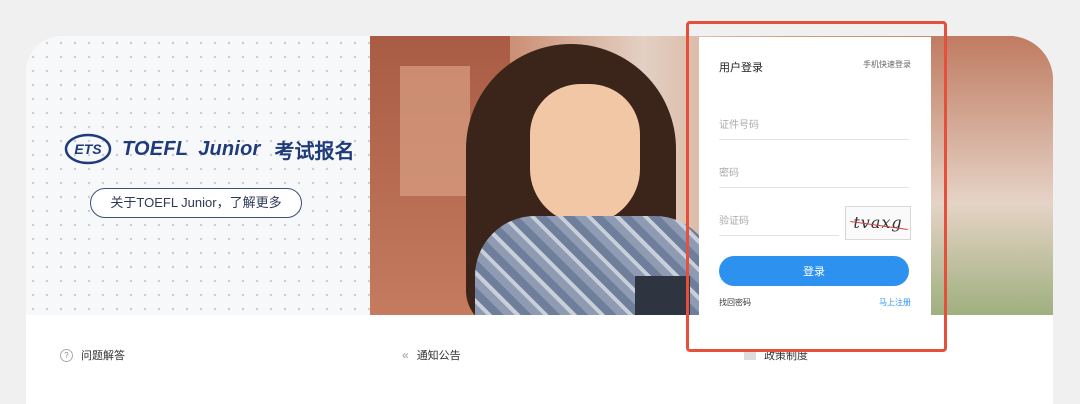 Image resolution: width=1080 pixels, height=404 pixels. I want to click on junior-text: Junior, so click(229, 148).